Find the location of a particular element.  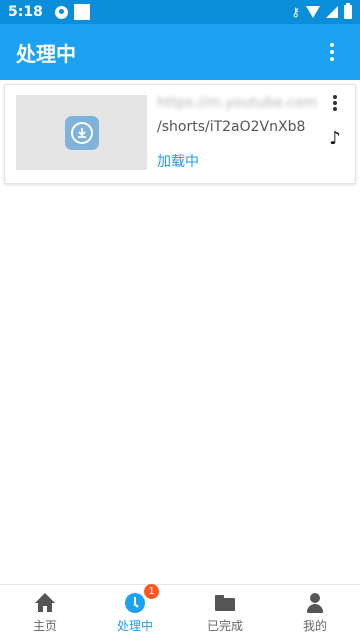

url-host-blurred: https://m.youtube.com is located at coordinates (237, 103).